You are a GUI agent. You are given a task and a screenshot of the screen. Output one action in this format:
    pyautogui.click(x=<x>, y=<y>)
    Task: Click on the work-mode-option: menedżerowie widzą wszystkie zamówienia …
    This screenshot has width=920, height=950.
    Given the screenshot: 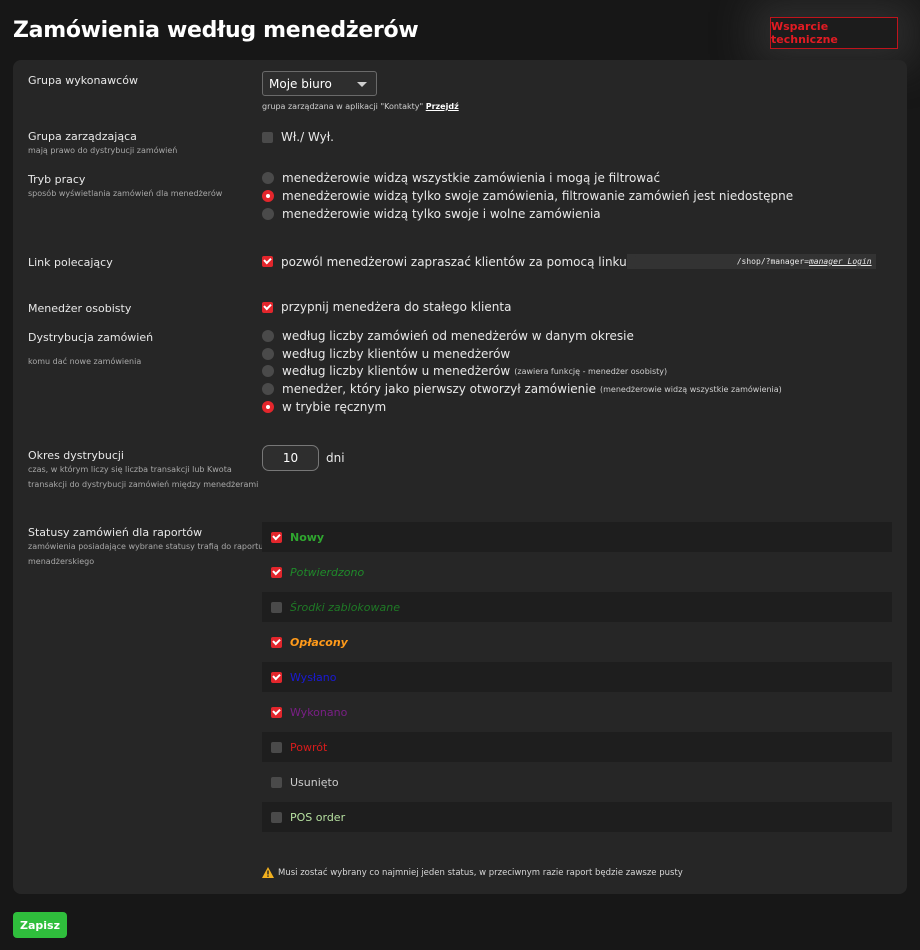 What is the action you would take?
    pyautogui.click(x=461, y=178)
    